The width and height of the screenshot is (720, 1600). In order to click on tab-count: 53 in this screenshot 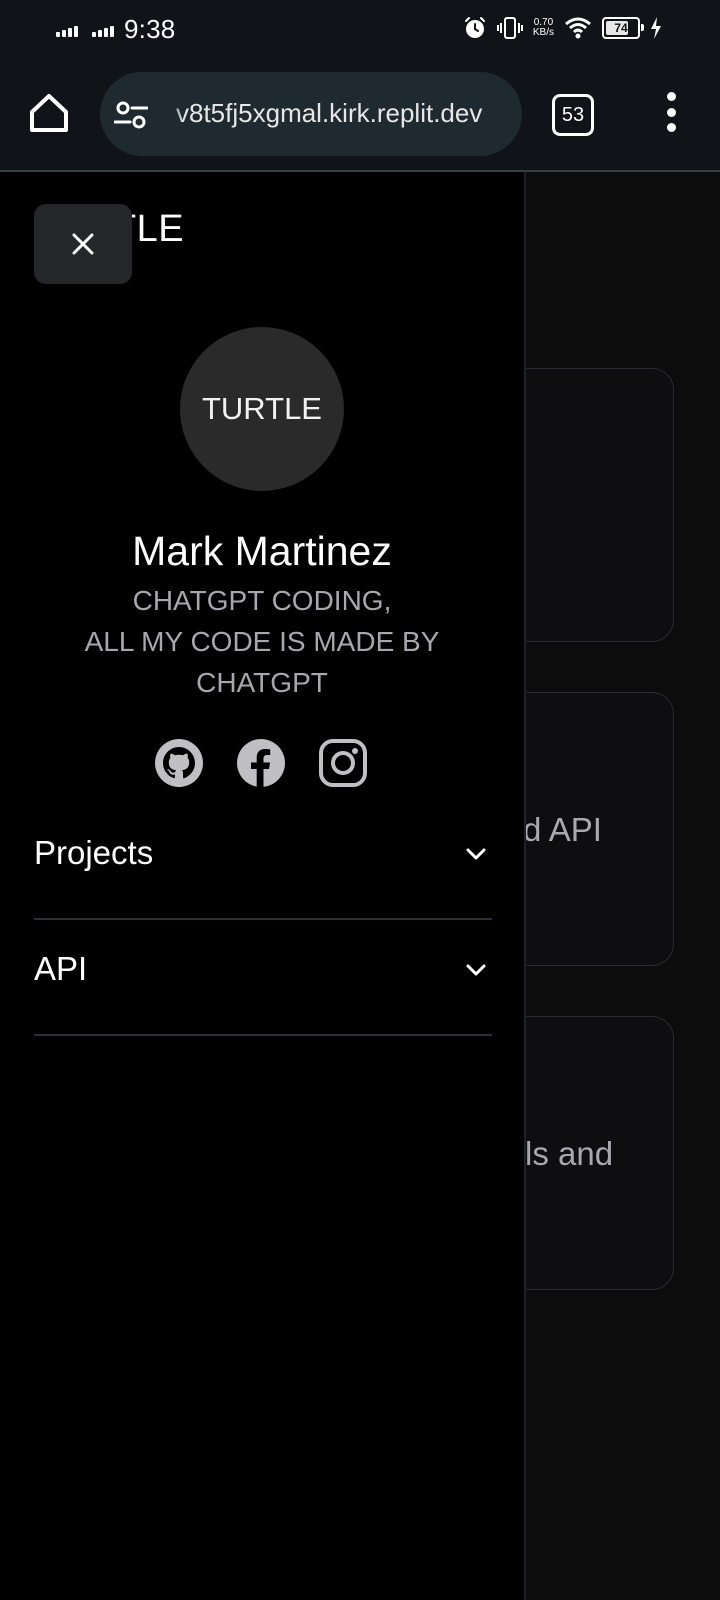, I will do `click(573, 114)`.